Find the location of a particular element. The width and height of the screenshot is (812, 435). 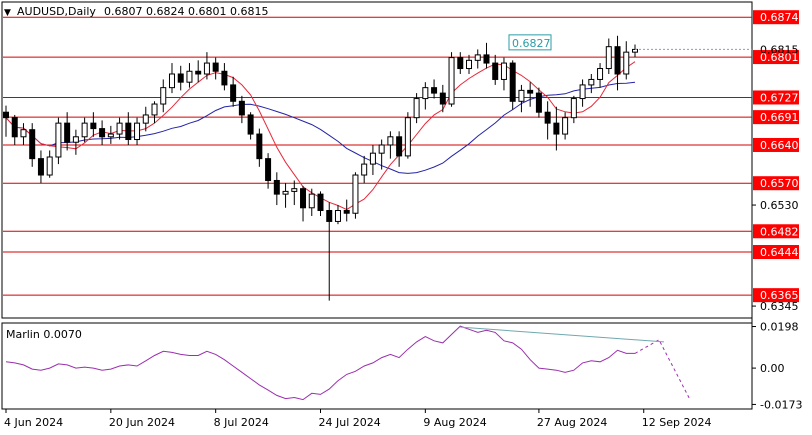

level-price-label: 0.6570 is located at coordinates (779, 183).